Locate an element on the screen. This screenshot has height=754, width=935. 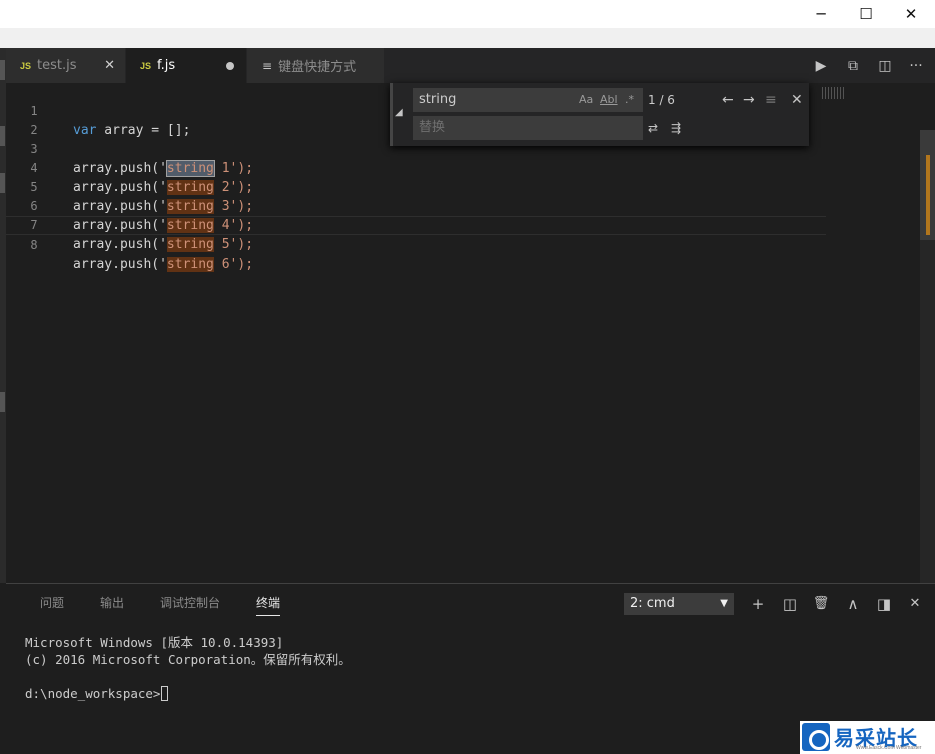
tab-label: 键盘快捷方式 is located at coordinates (317, 67).